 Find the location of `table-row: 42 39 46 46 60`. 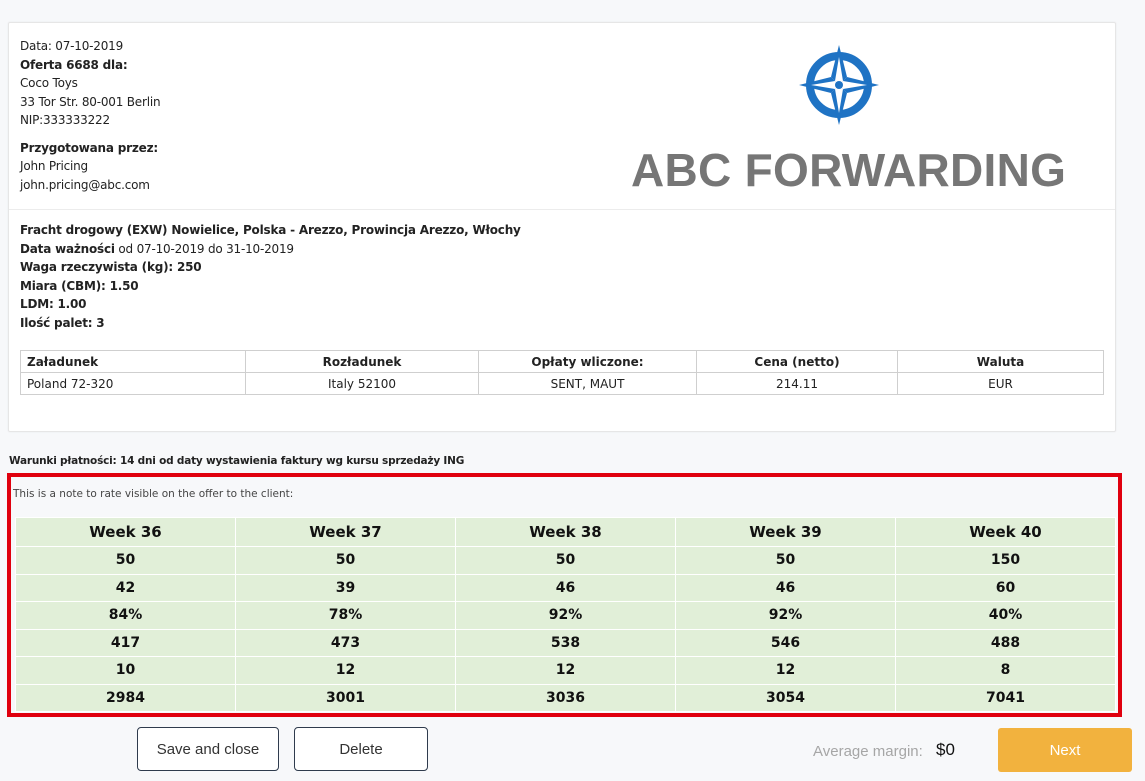

table-row: 42 39 46 46 60 is located at coordinates (565, 587).